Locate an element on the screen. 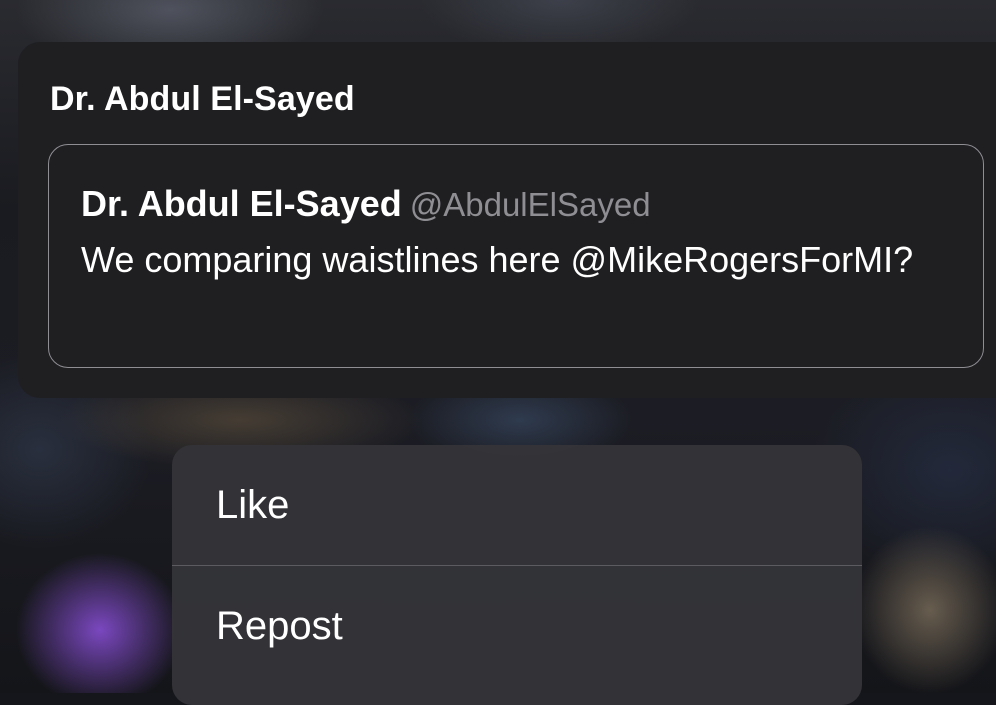 This screenshot has height=705, width=996. quoted-post-header: Dr. Abdul El-Sayed @AbdulElSayed is located at coordinates (366, 204).